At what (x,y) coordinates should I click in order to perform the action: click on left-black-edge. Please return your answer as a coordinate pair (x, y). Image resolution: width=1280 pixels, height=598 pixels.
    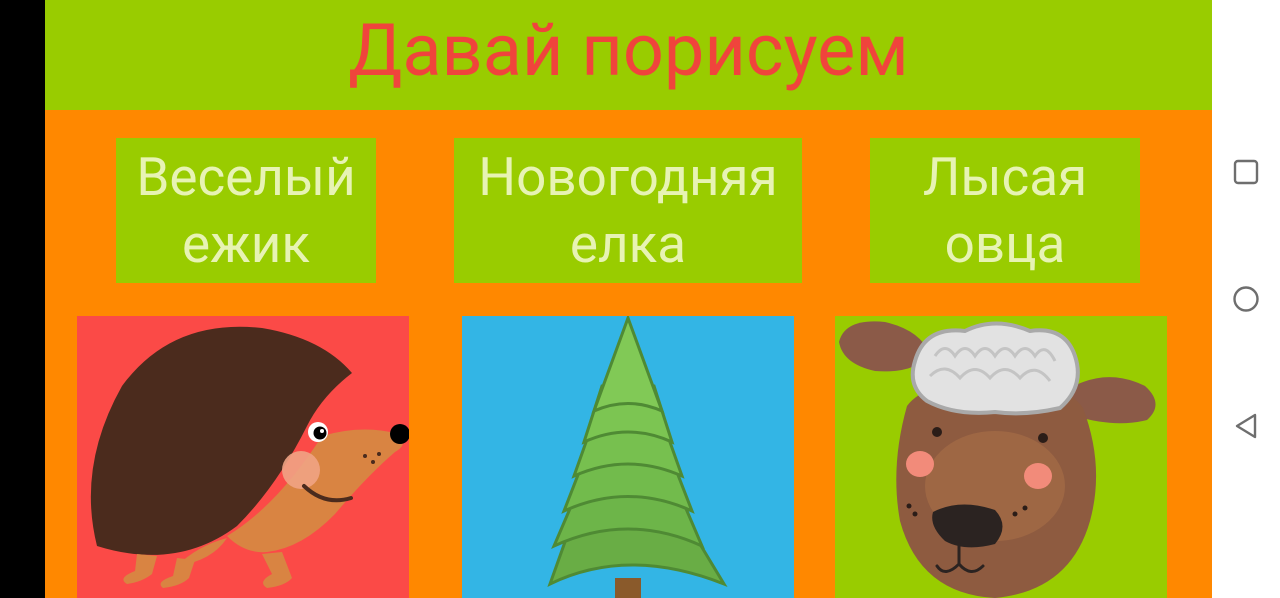
    Looking at the image, I should click on (22, 299).